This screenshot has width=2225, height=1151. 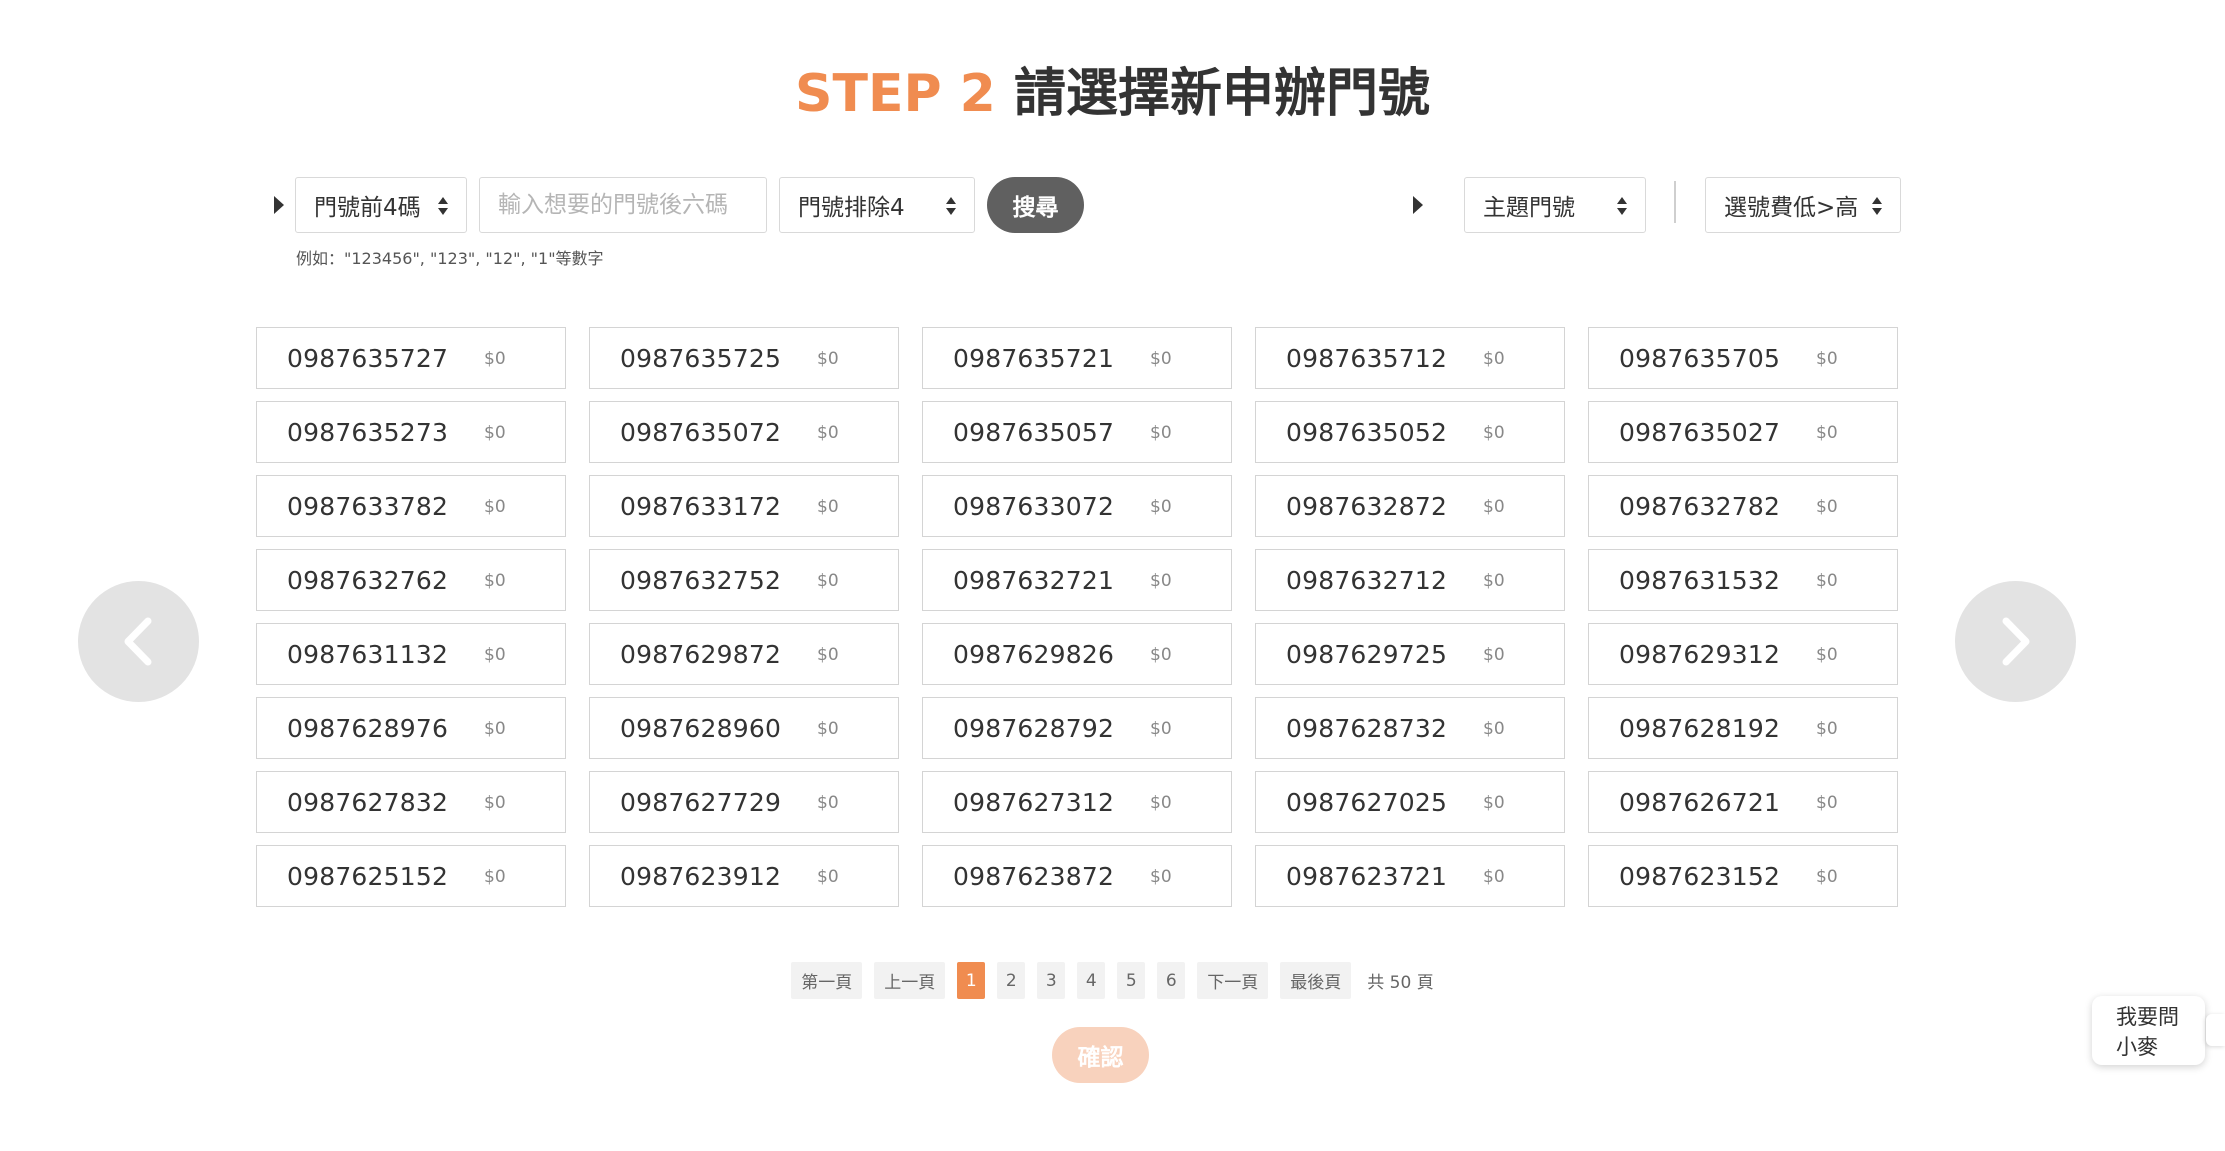 What do you see at coordinates (1316, 980) in the screenshot?
I see `last-page-link: 最後頁` at bounding box center [1316, 980].